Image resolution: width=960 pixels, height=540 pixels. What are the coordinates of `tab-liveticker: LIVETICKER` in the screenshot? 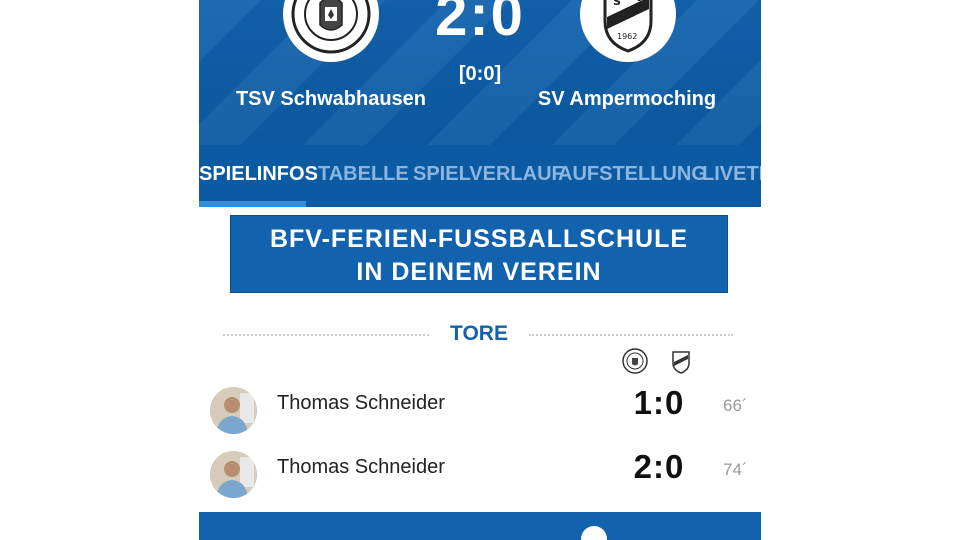 It's located at (731, 174).